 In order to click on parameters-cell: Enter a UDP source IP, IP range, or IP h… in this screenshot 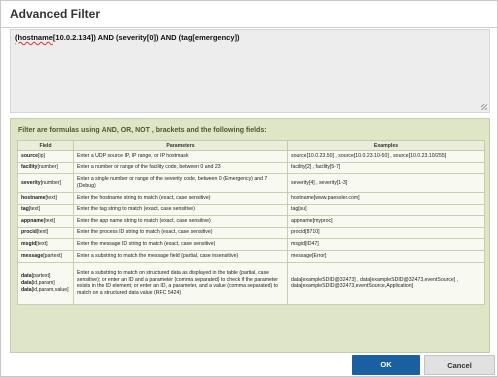, I will do `click(180, 156)`.